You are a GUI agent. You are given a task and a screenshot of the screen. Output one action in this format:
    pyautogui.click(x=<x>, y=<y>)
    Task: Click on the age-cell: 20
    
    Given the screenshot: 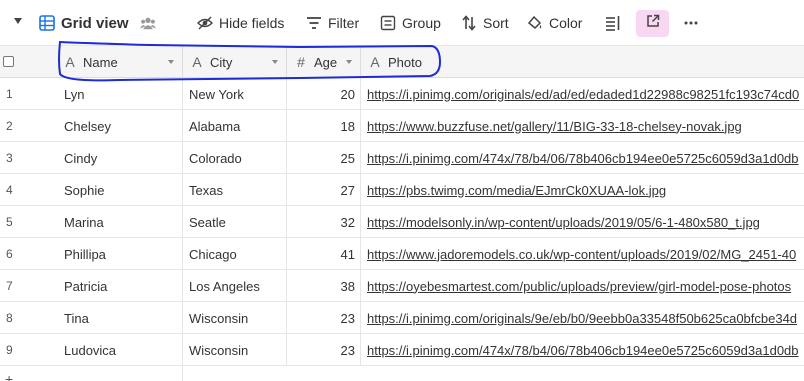 What is the action you would take?
    pyautogui.click(x=321, y=94)
    